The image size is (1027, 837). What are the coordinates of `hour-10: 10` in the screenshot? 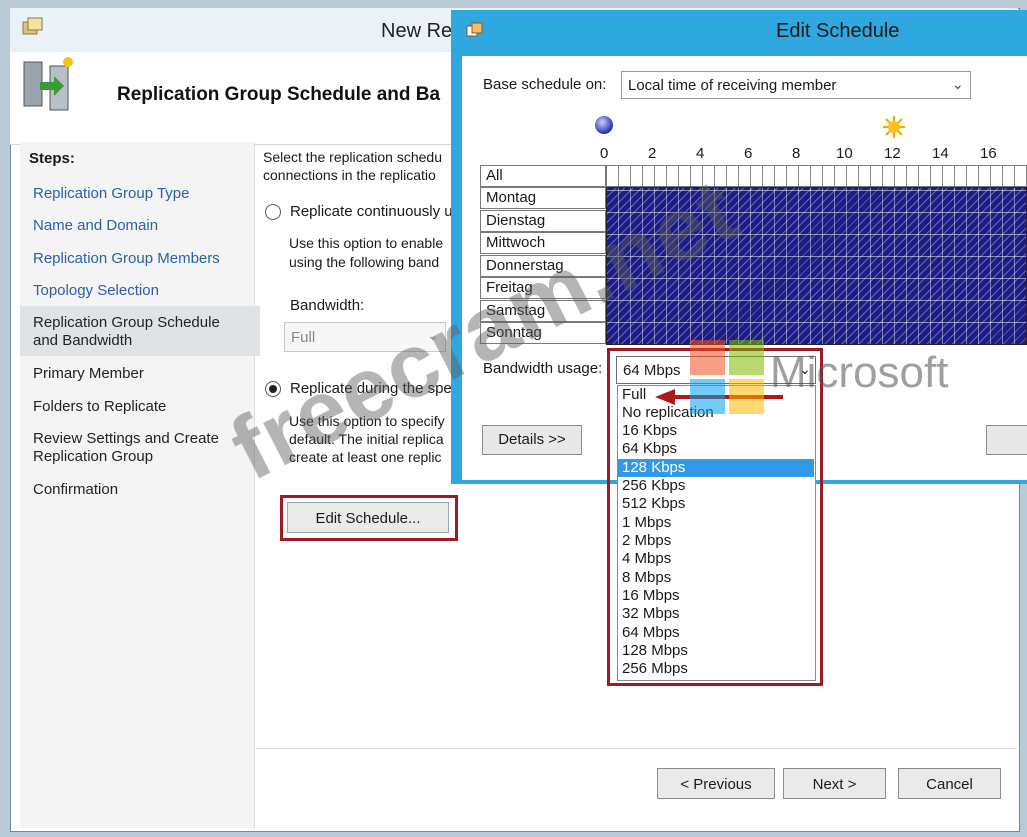 It's located at (844, 153).